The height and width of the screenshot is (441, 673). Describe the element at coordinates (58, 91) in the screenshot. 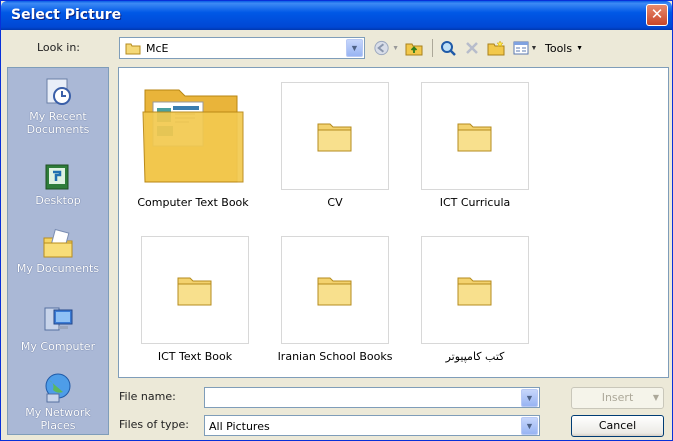

I see `recent-documents-icon` at that location.